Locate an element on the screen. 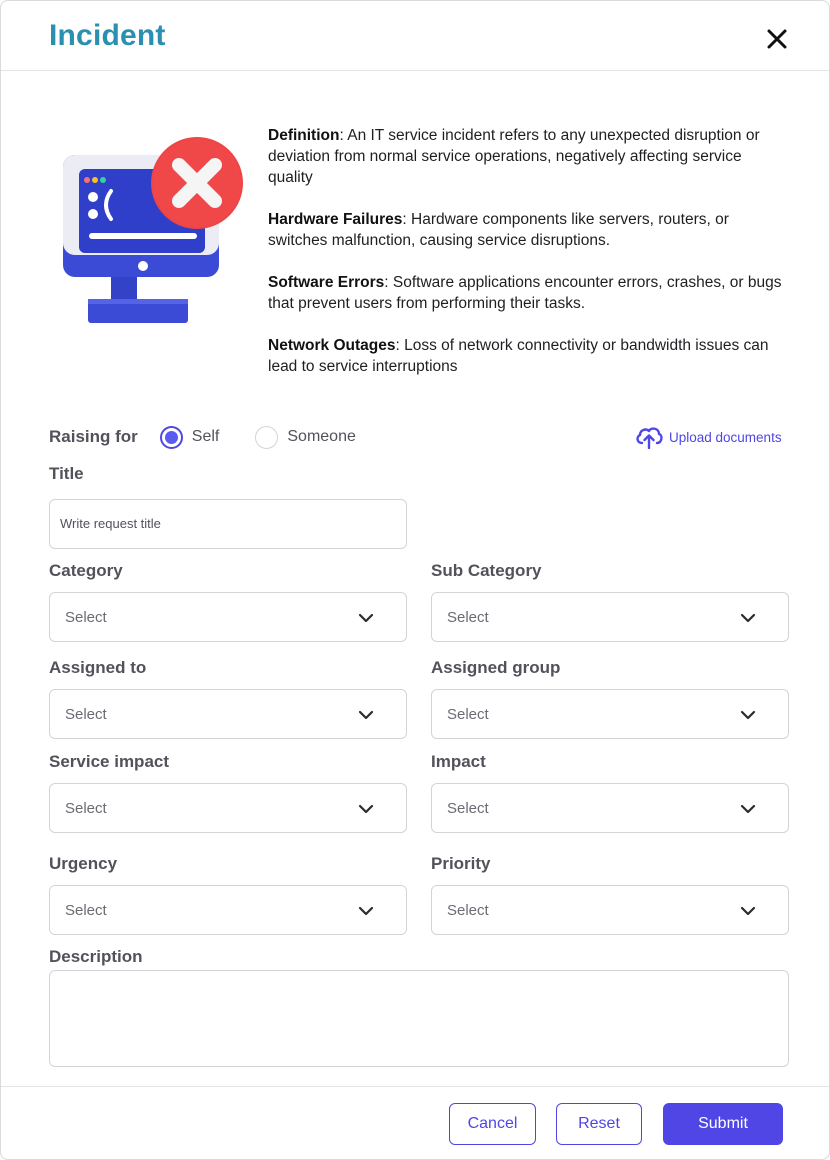 The image size is (830, 1160). priority-select: Select is located at coordinates (610, 910).